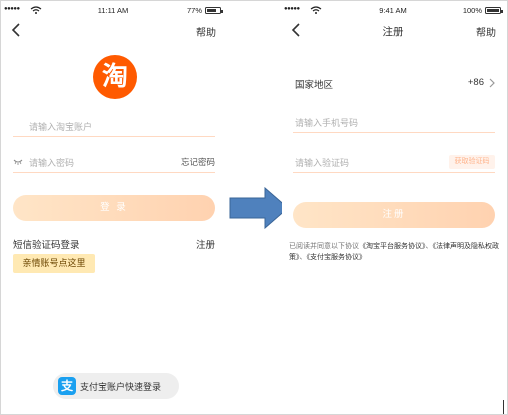  Describe the element at coordinates (394, 123) in the screenshot. I see `phone-field: 请输入手机号码` at that location.